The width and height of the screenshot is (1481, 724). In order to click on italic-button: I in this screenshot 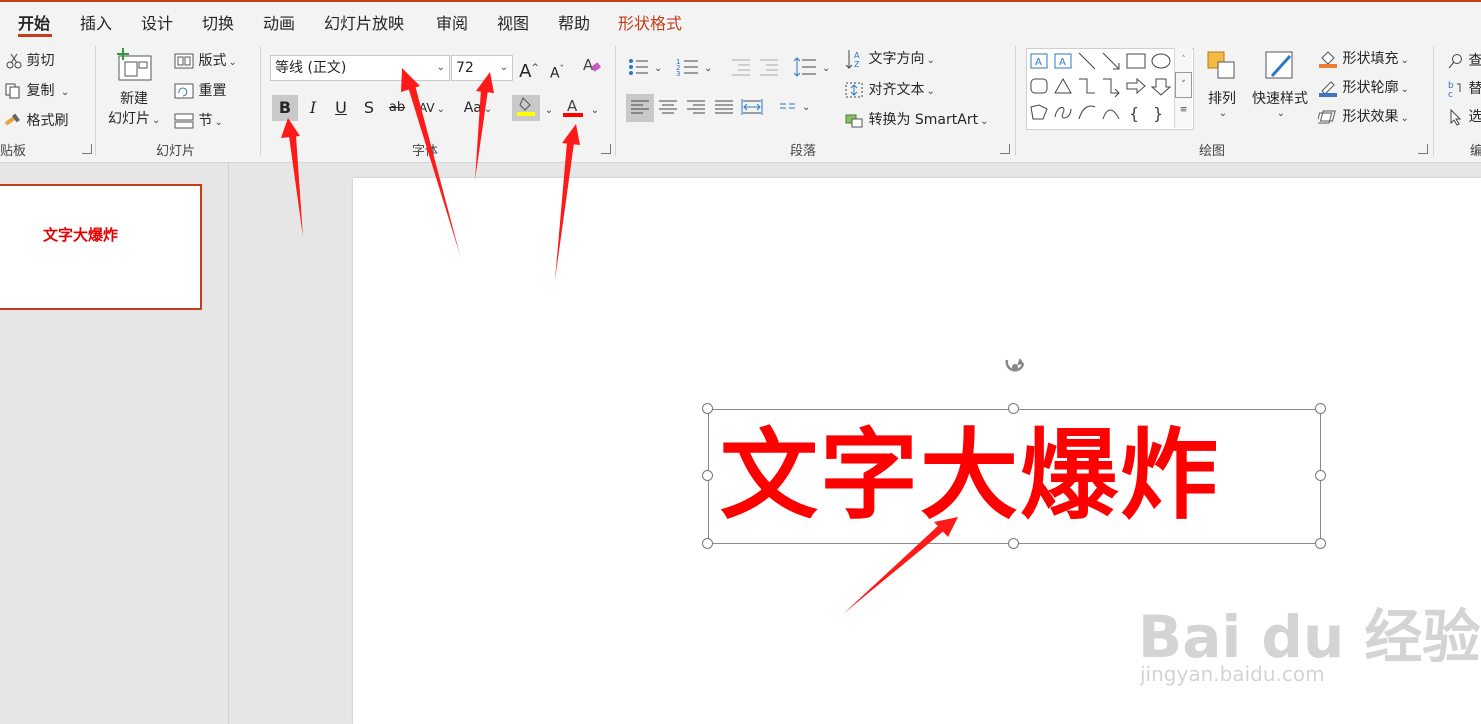, I will do `click(313, 108)`.